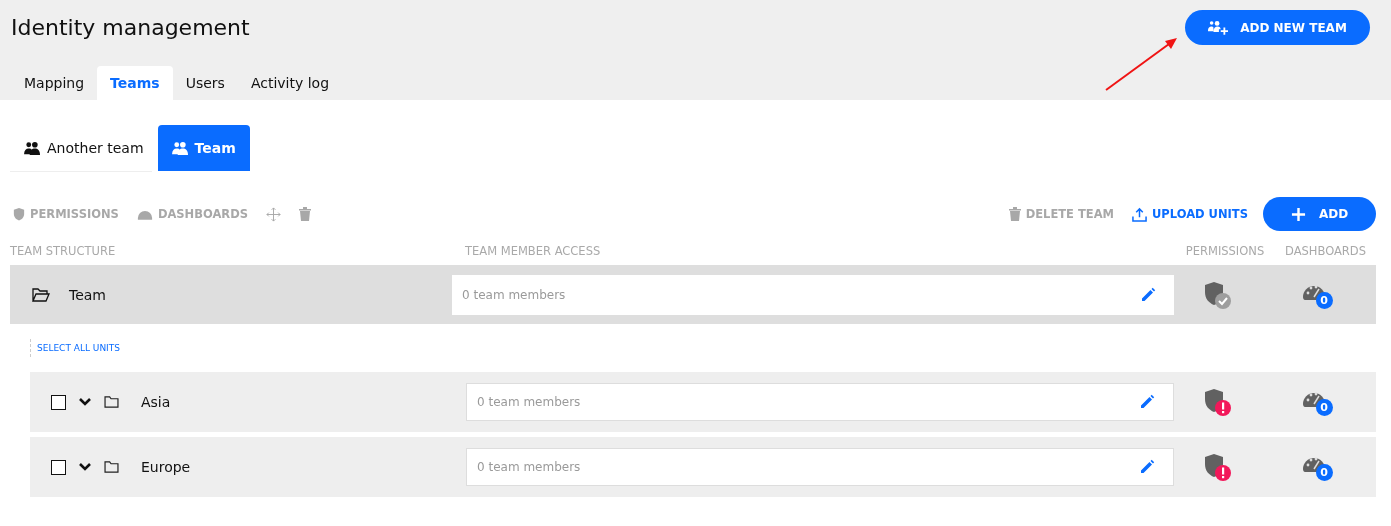 Image resolution: width=1391 pixels, height=526 pixels. Describe the element at coordinates (290, 83) in the screenshot. I see `nav-tab: Activity log` at that location.